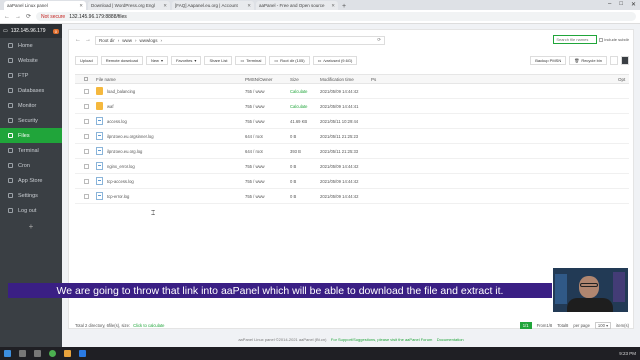  What do you see at coordinates (297, 5) in the screenshot?
I see `browser-tab: aaPanel - Free and Open source ✕` at bounding box center [297, 5].